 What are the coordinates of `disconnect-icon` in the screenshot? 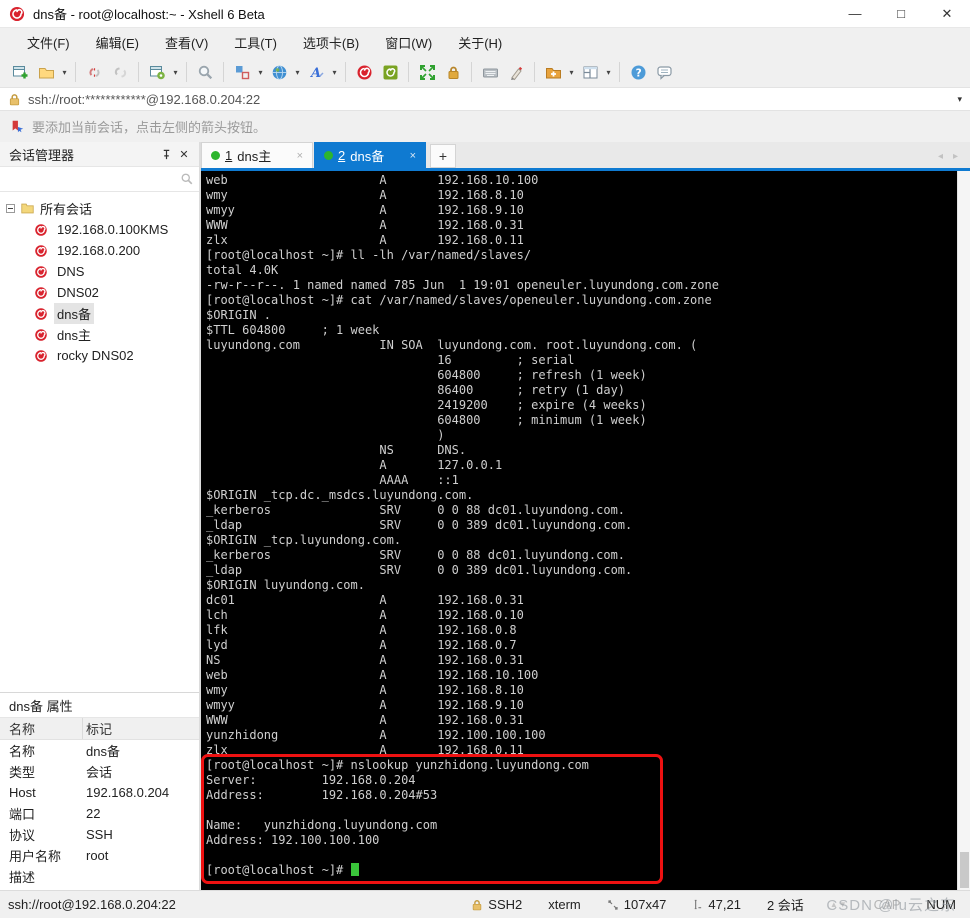 It's located at (94, 72).